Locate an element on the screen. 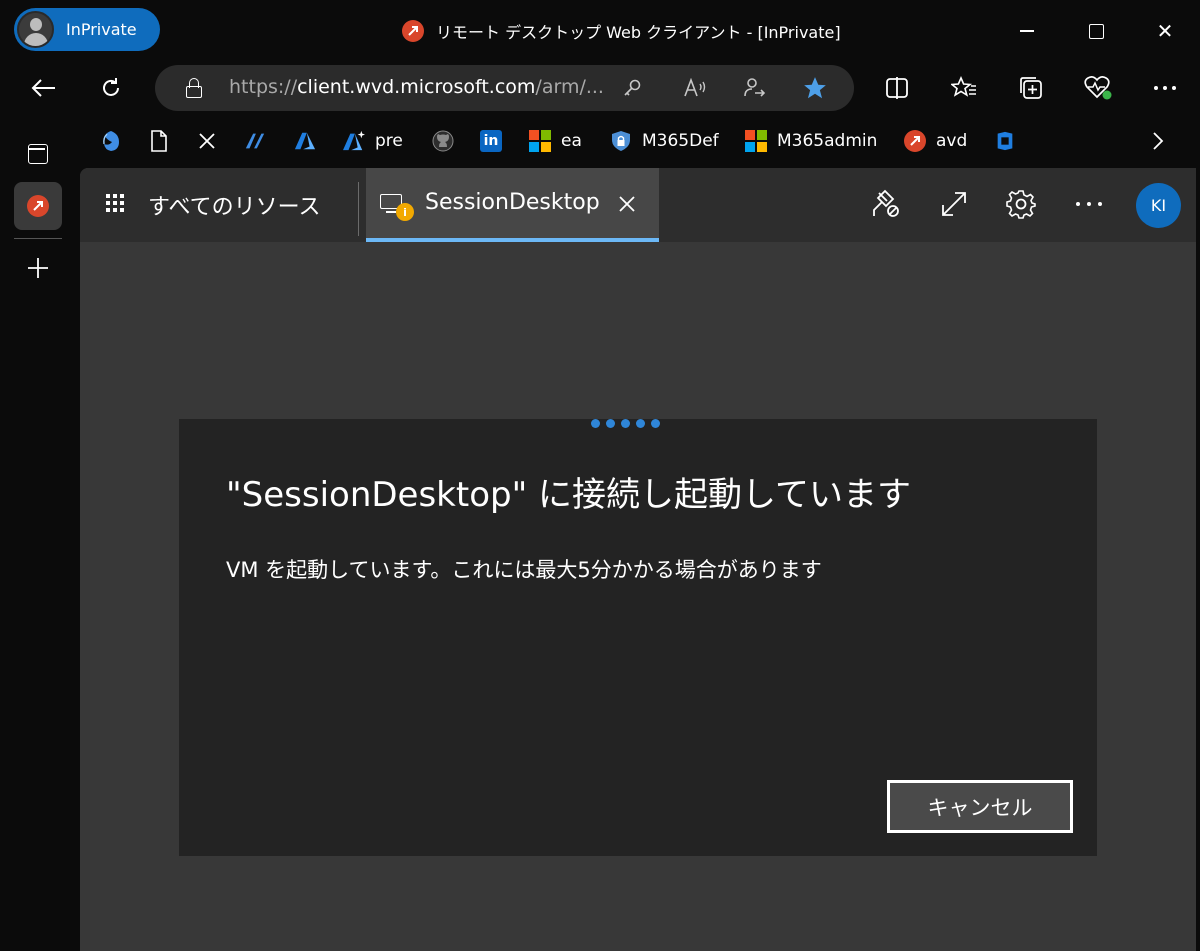 The image size is (1200, 951). chevron-right-icon is located at coordinates (1158, 141).